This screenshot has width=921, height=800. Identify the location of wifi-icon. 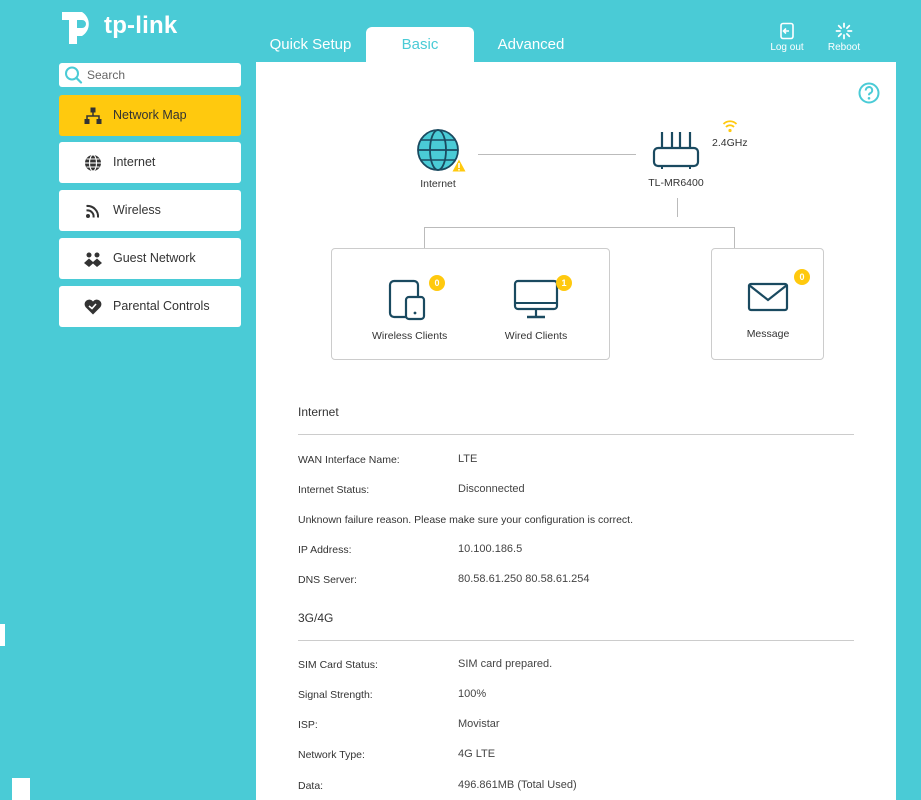
(730, 126).